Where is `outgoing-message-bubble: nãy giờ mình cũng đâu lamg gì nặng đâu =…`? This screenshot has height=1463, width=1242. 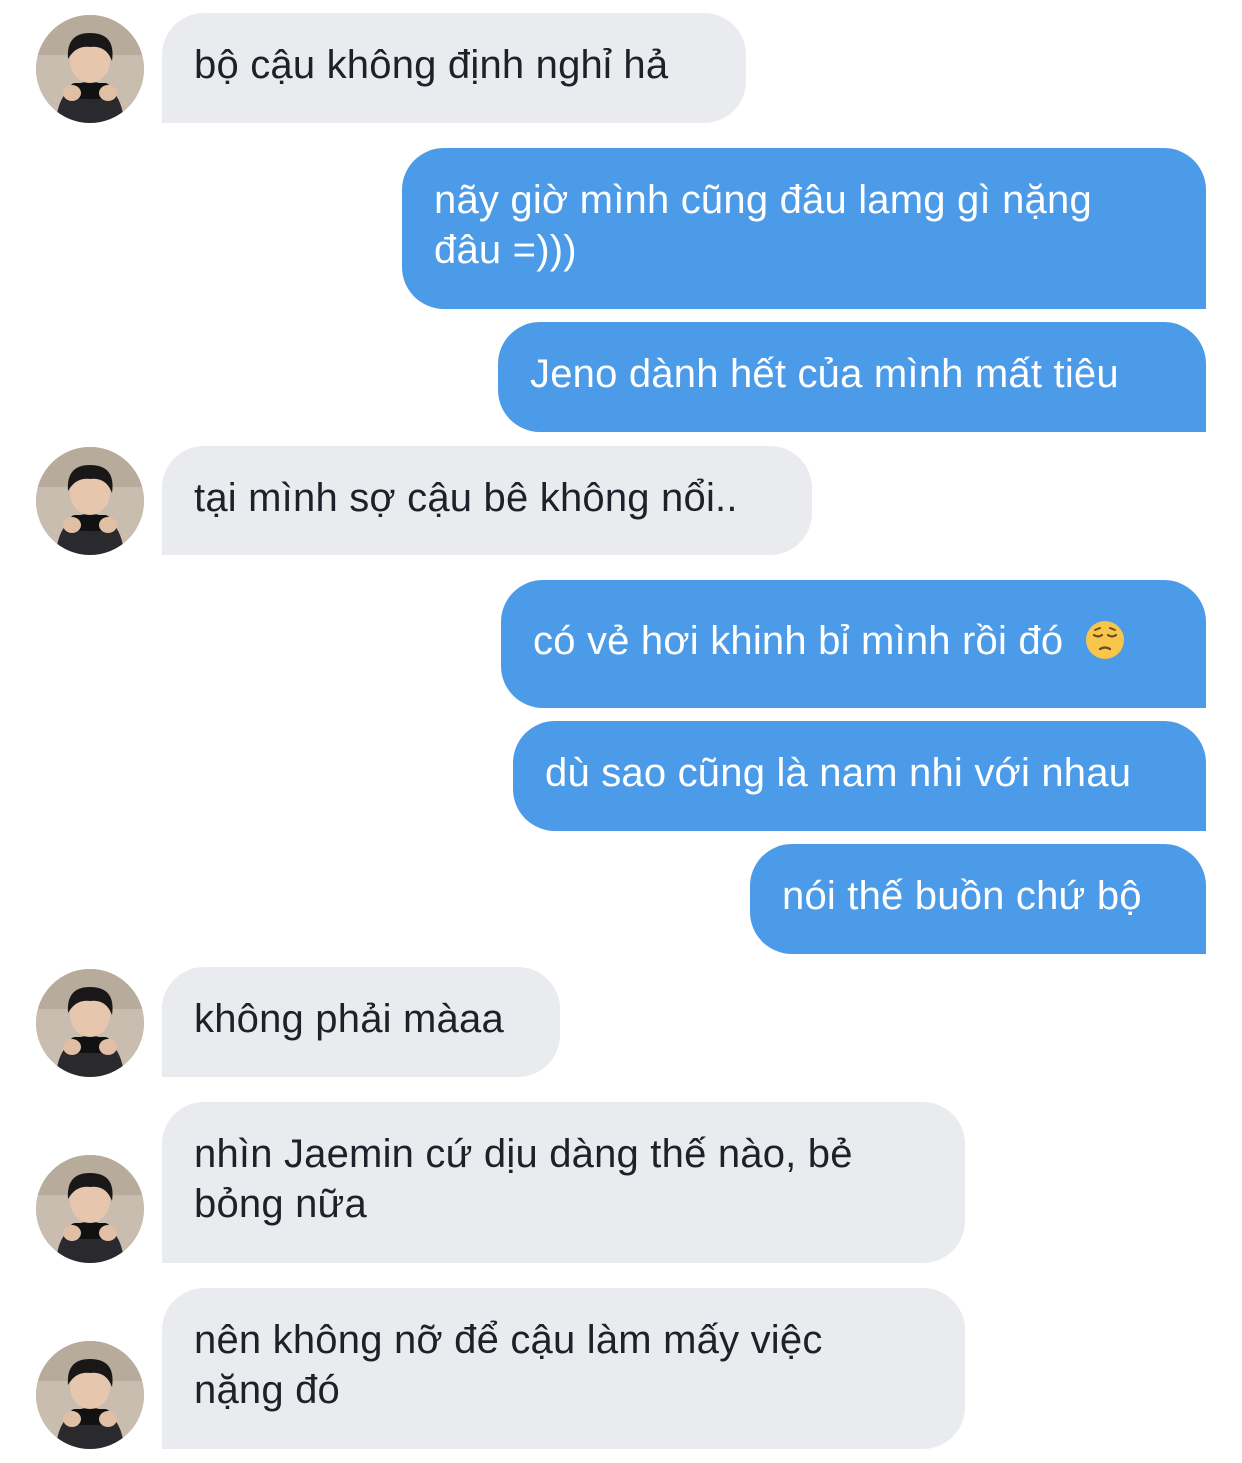 outgoing-message-bubble: nãy giờ mình cũng đâu lamg gì nặng đâu =… is located at coordinates (804, 228).